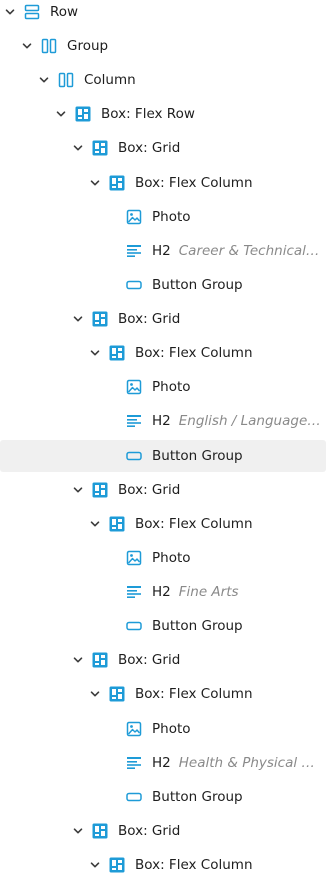  I want to click on tree-item-h2: H2 English / Language Arts, so click(163, 421).